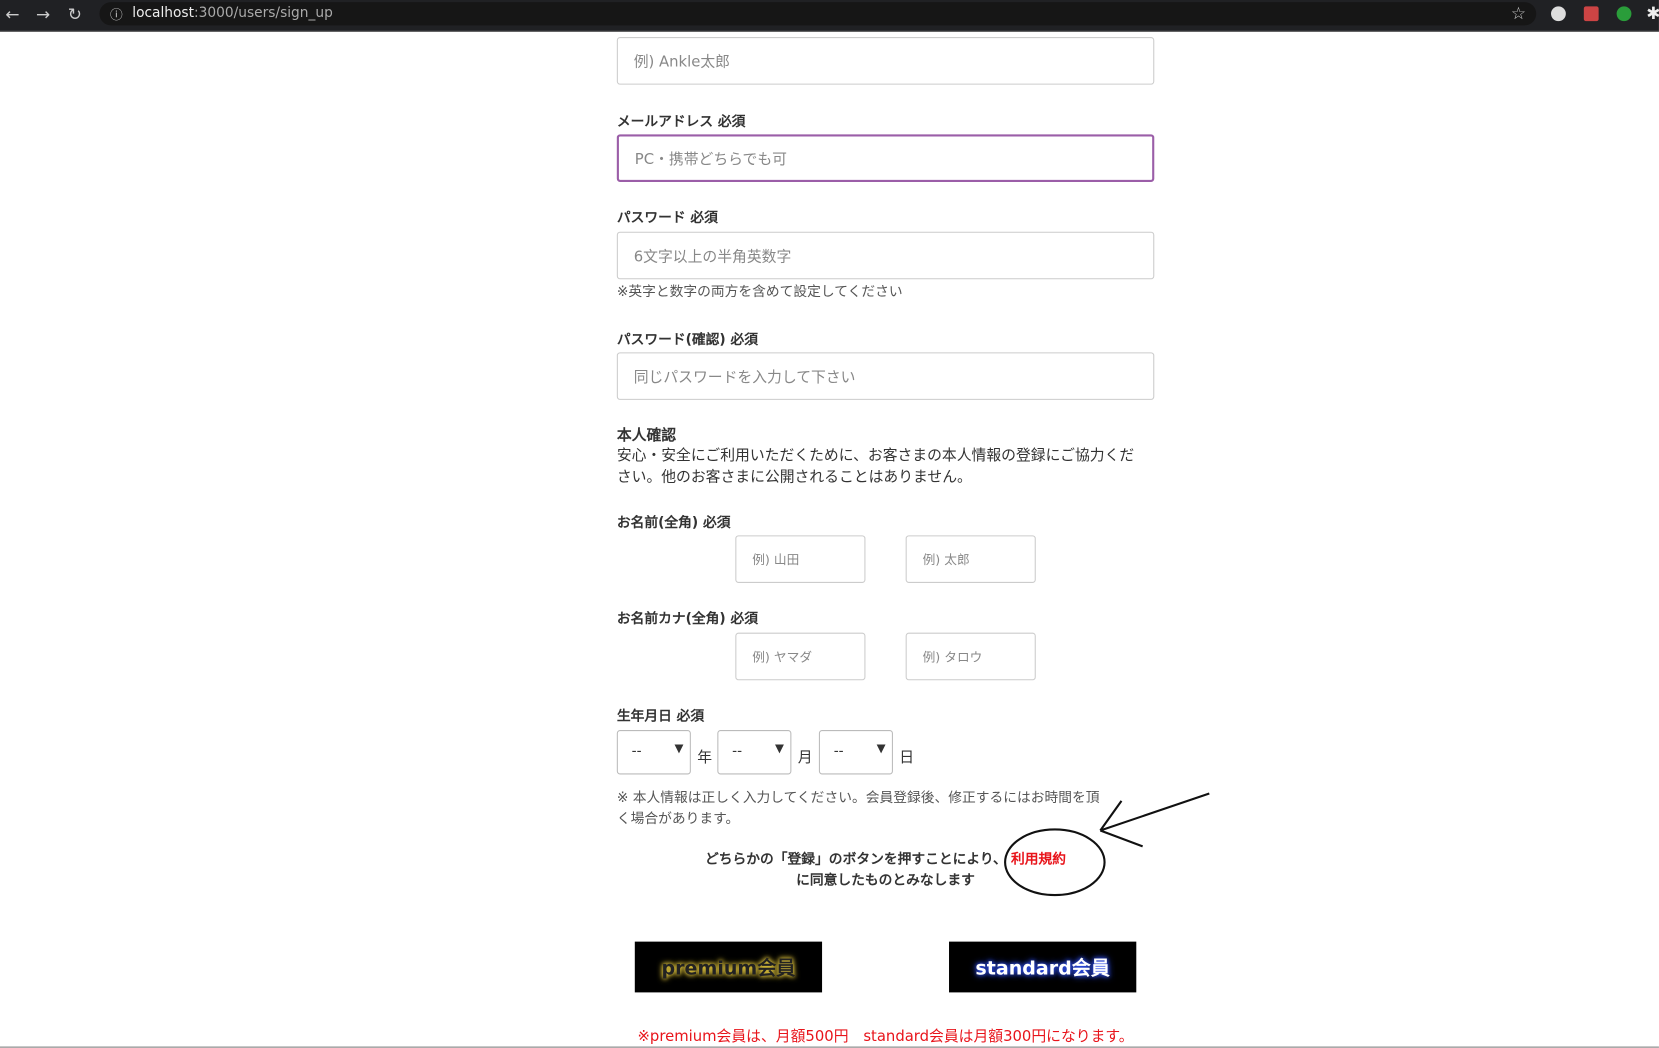 This screenshot has width=1659, height=1048. I want to click on agreement-line: どちらかの「登録」のボタンを押すことにより、, so click(856, 859).